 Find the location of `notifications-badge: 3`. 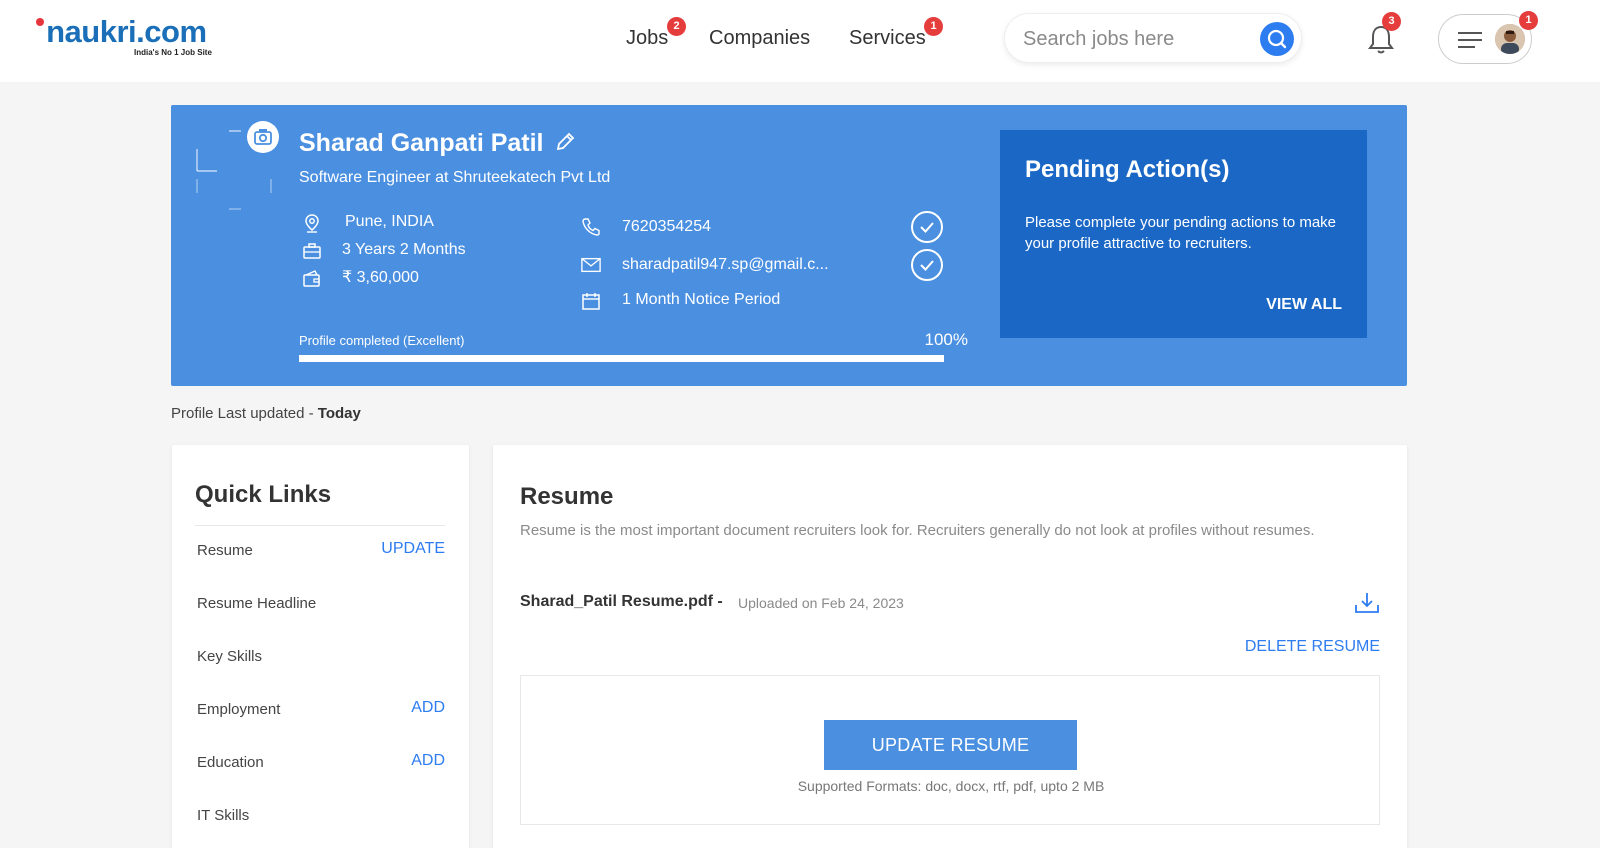

notifications-badge: 3 is located at coordinates (1391, 21).